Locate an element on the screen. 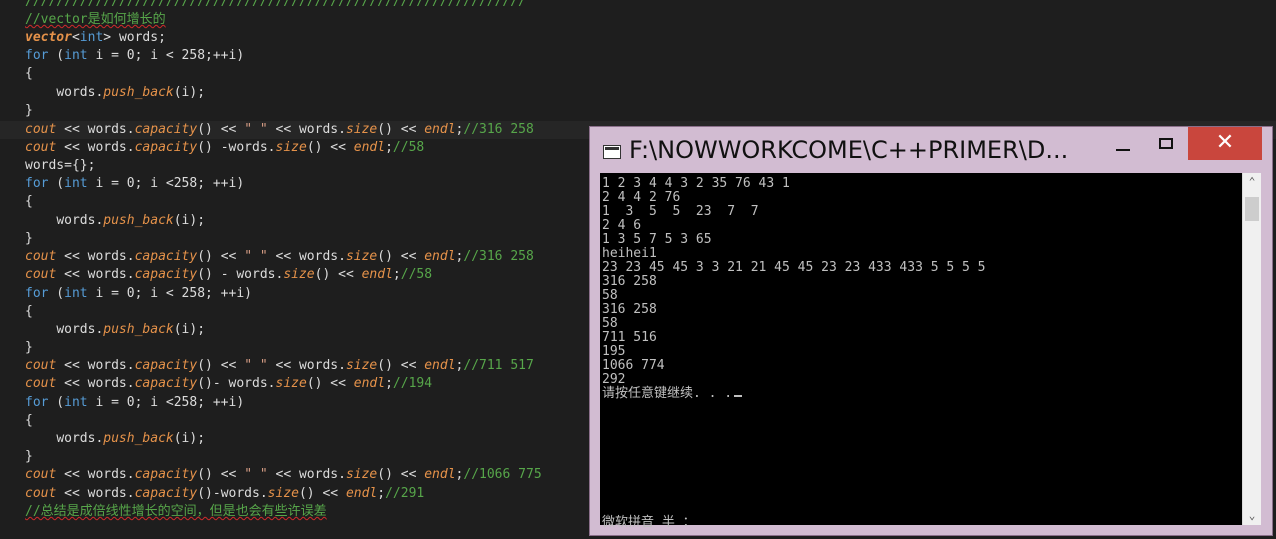 The width and height of the screenshot is (1276, 539). output-line: 2 4 6 is located at coordinates (622, 225).